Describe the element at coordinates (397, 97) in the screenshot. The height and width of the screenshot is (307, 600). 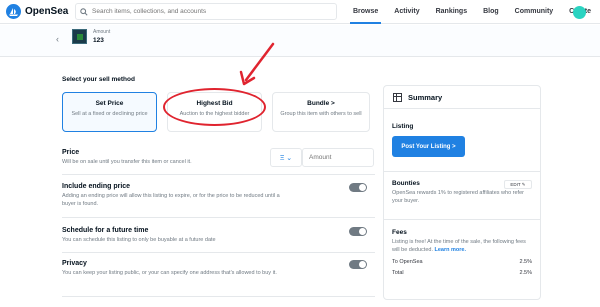
I see `summary-table-icon` at that location.